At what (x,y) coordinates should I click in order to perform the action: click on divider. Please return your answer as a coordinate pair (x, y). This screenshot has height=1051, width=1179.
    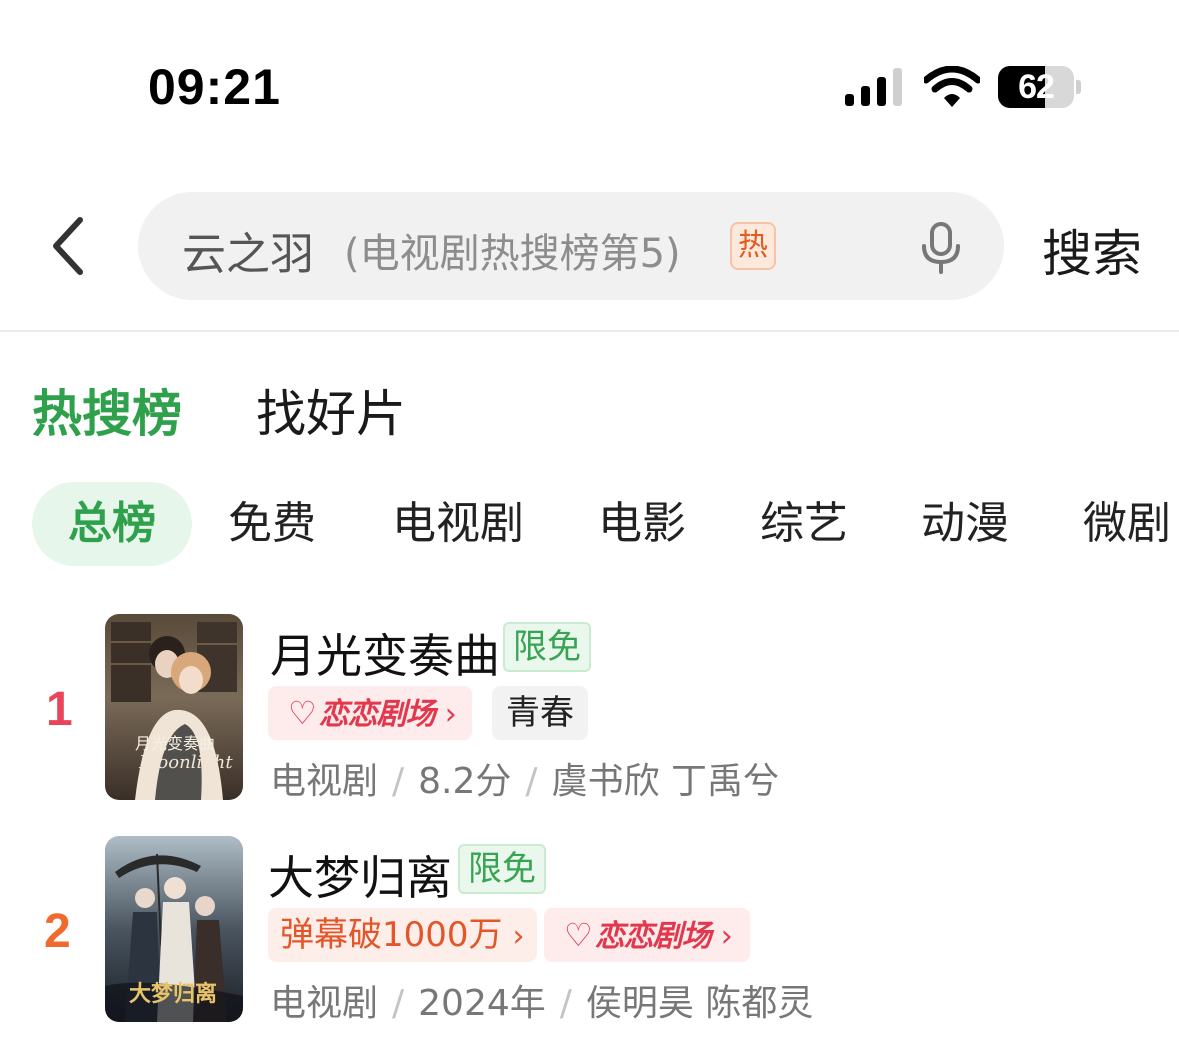
    Looking at the image, I should click on (589, 331).